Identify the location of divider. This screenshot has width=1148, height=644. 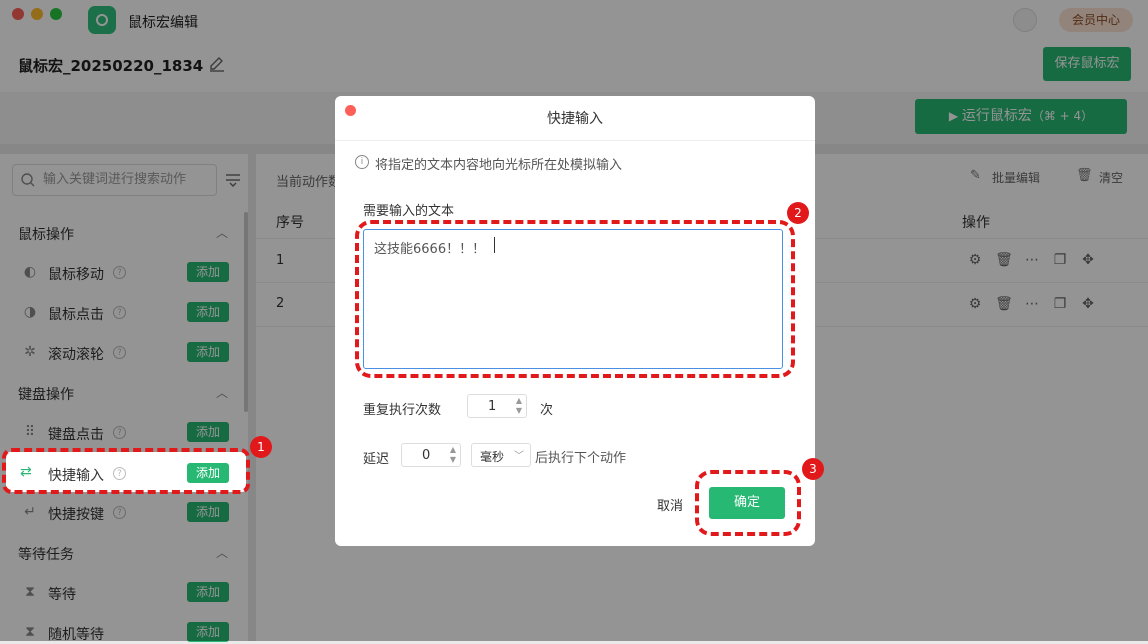
(575, 140).